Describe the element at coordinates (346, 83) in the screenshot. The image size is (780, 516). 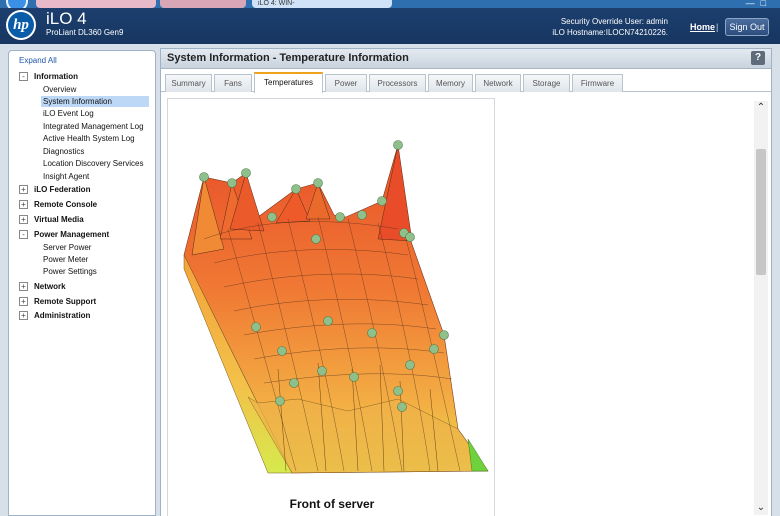
I see `tab-power: Power` at that location.